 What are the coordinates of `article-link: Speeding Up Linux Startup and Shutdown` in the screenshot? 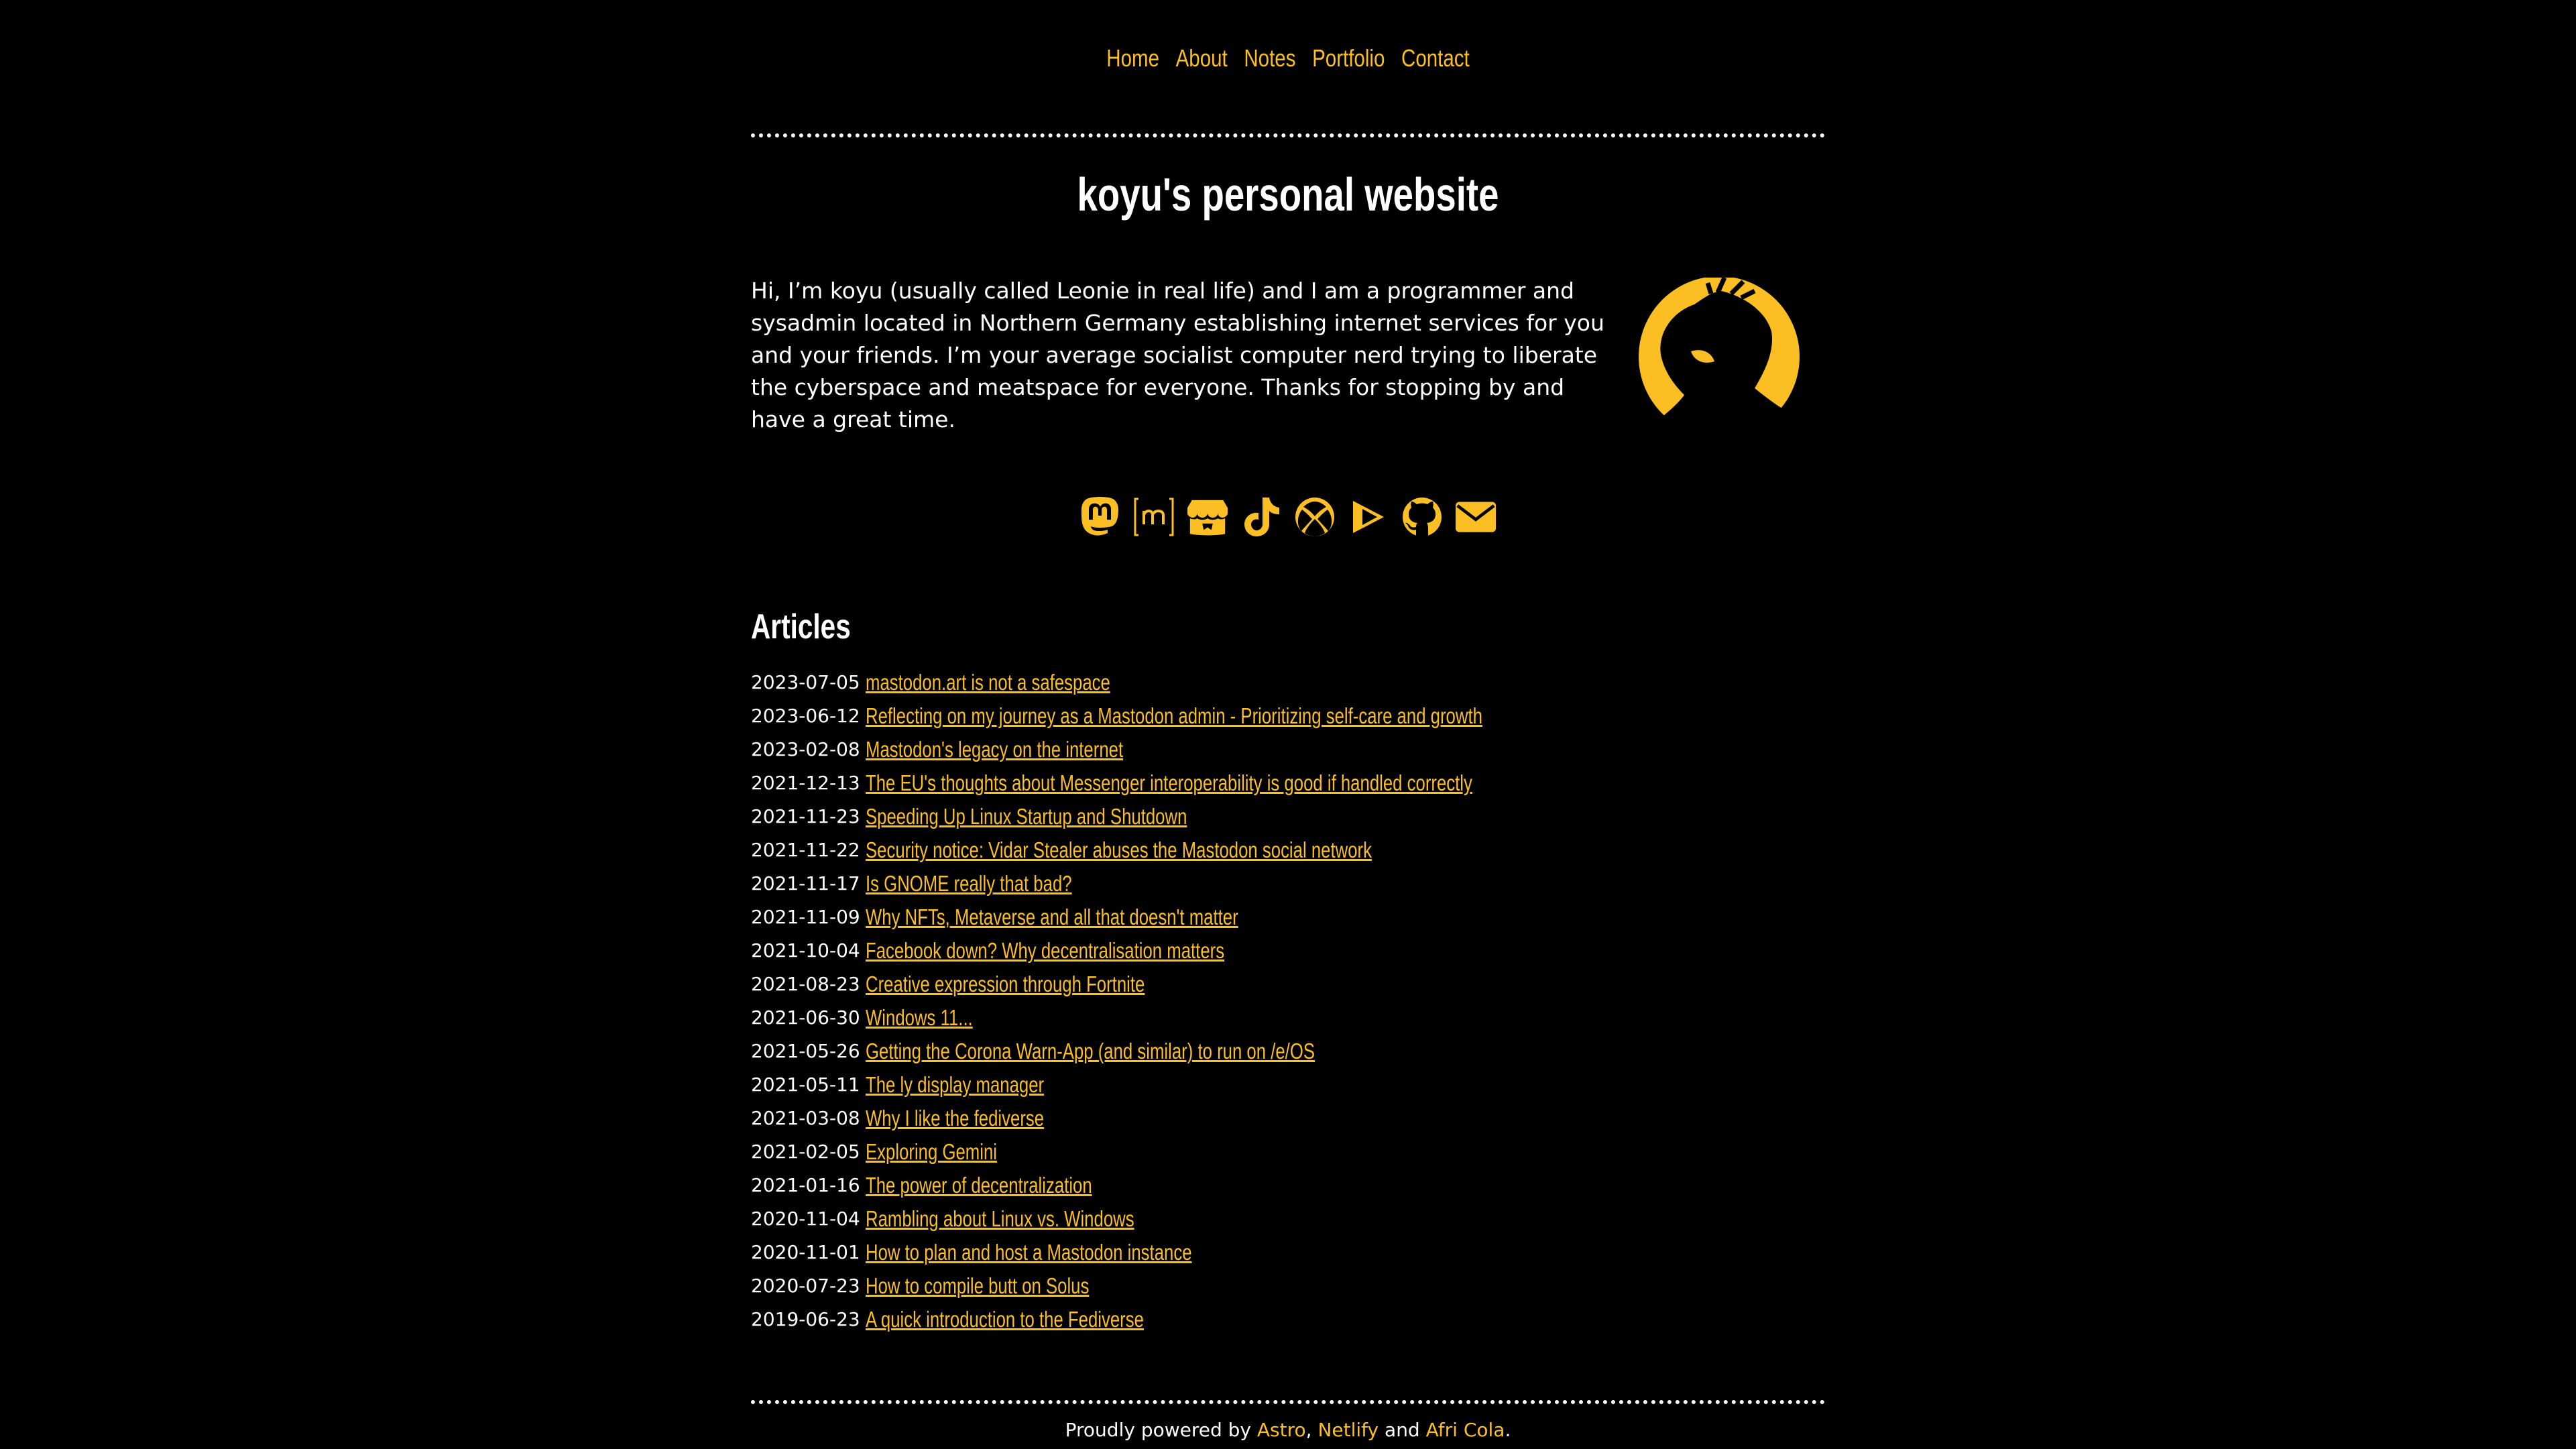 It's located at (1026, 817).